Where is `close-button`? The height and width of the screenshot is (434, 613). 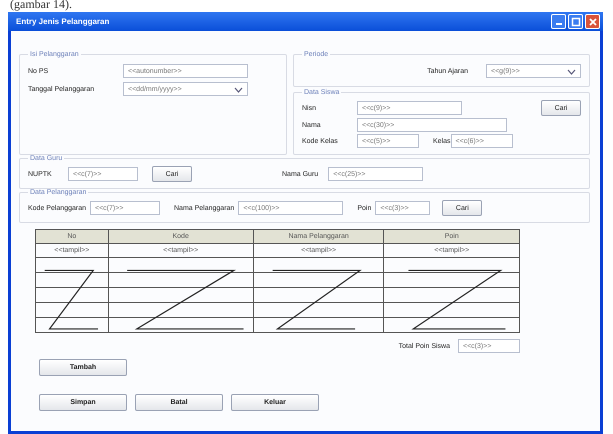 close-button is located at coordinates (592, 21).